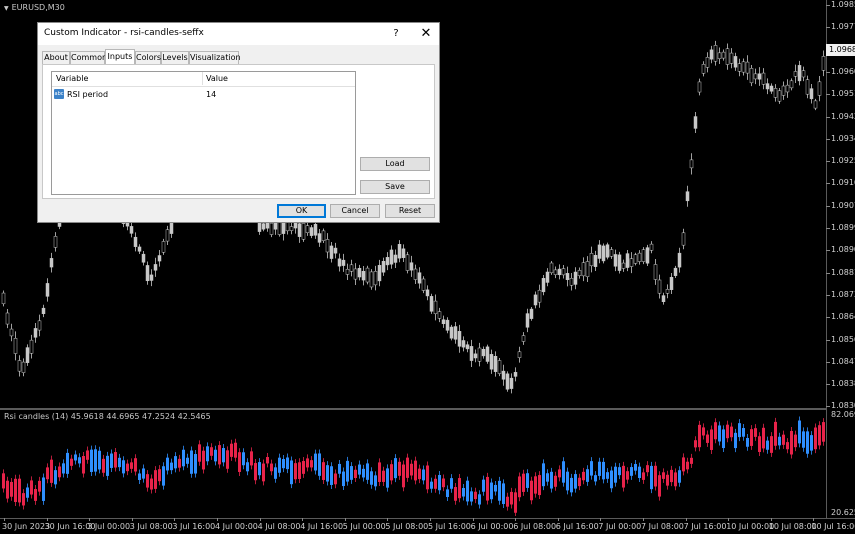 The height and width of the screenshot is (534, 855). What do you see at coordinates (56, 57) in the screenshot?
I see `tab-about: About` at bounding box center [56, 57].